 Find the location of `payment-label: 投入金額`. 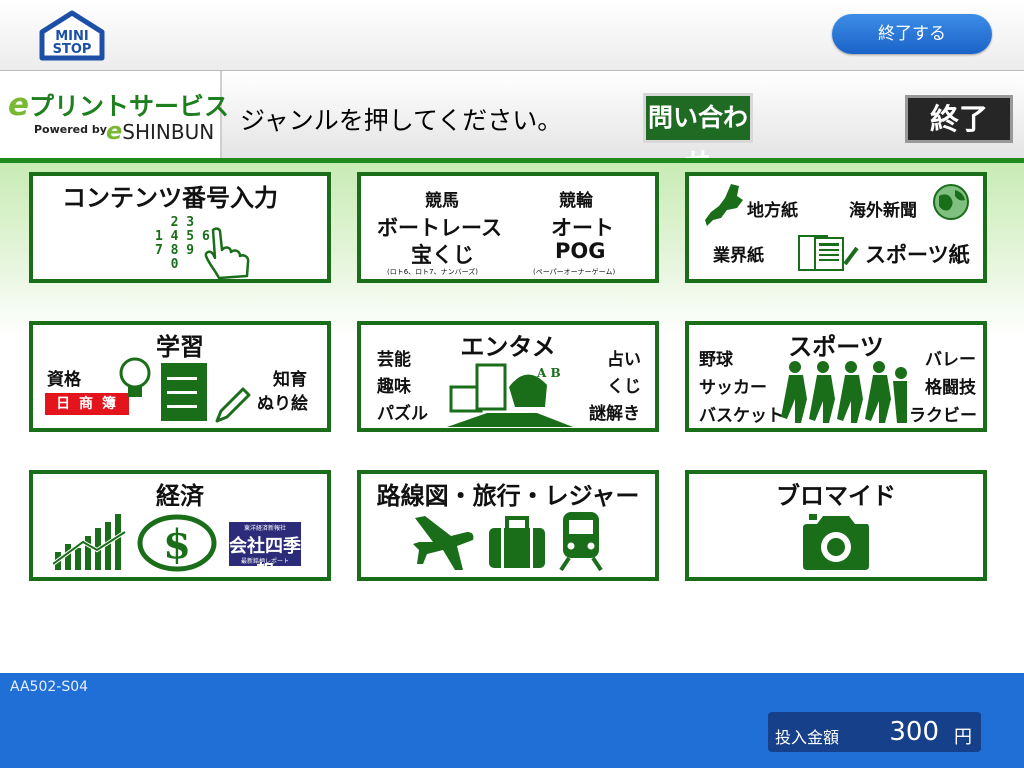

payment-label: 投入金額 is located at coordinates (807, 737).